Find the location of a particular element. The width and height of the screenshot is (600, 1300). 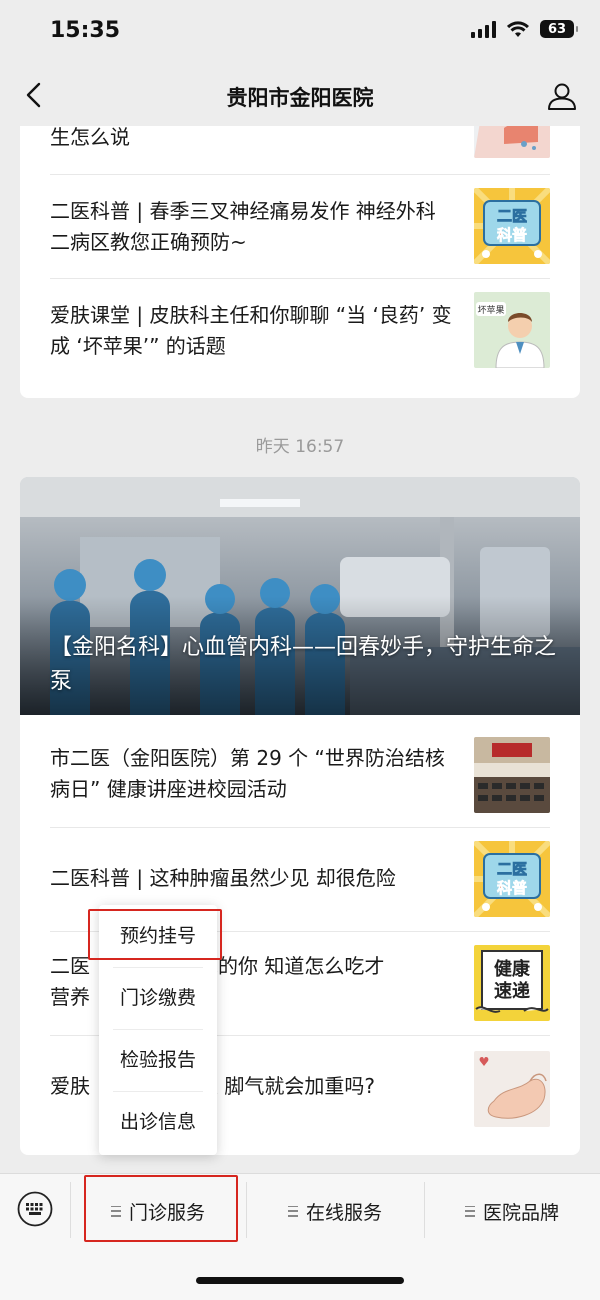

status-bar: 15:35 63 is located at coordinates (300, 33).